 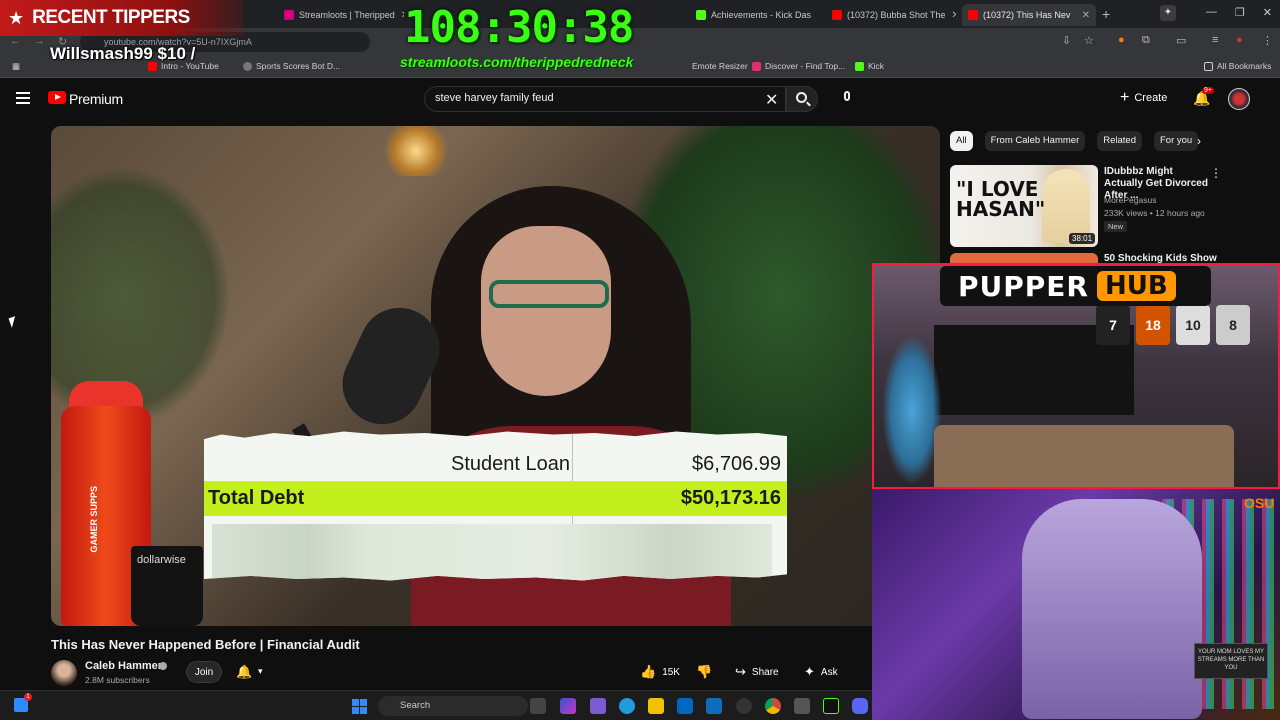 What do you see at coordinates (15, 41) in the screenshot?
I see `back-icon: ←` at bounding box center [15, 41].